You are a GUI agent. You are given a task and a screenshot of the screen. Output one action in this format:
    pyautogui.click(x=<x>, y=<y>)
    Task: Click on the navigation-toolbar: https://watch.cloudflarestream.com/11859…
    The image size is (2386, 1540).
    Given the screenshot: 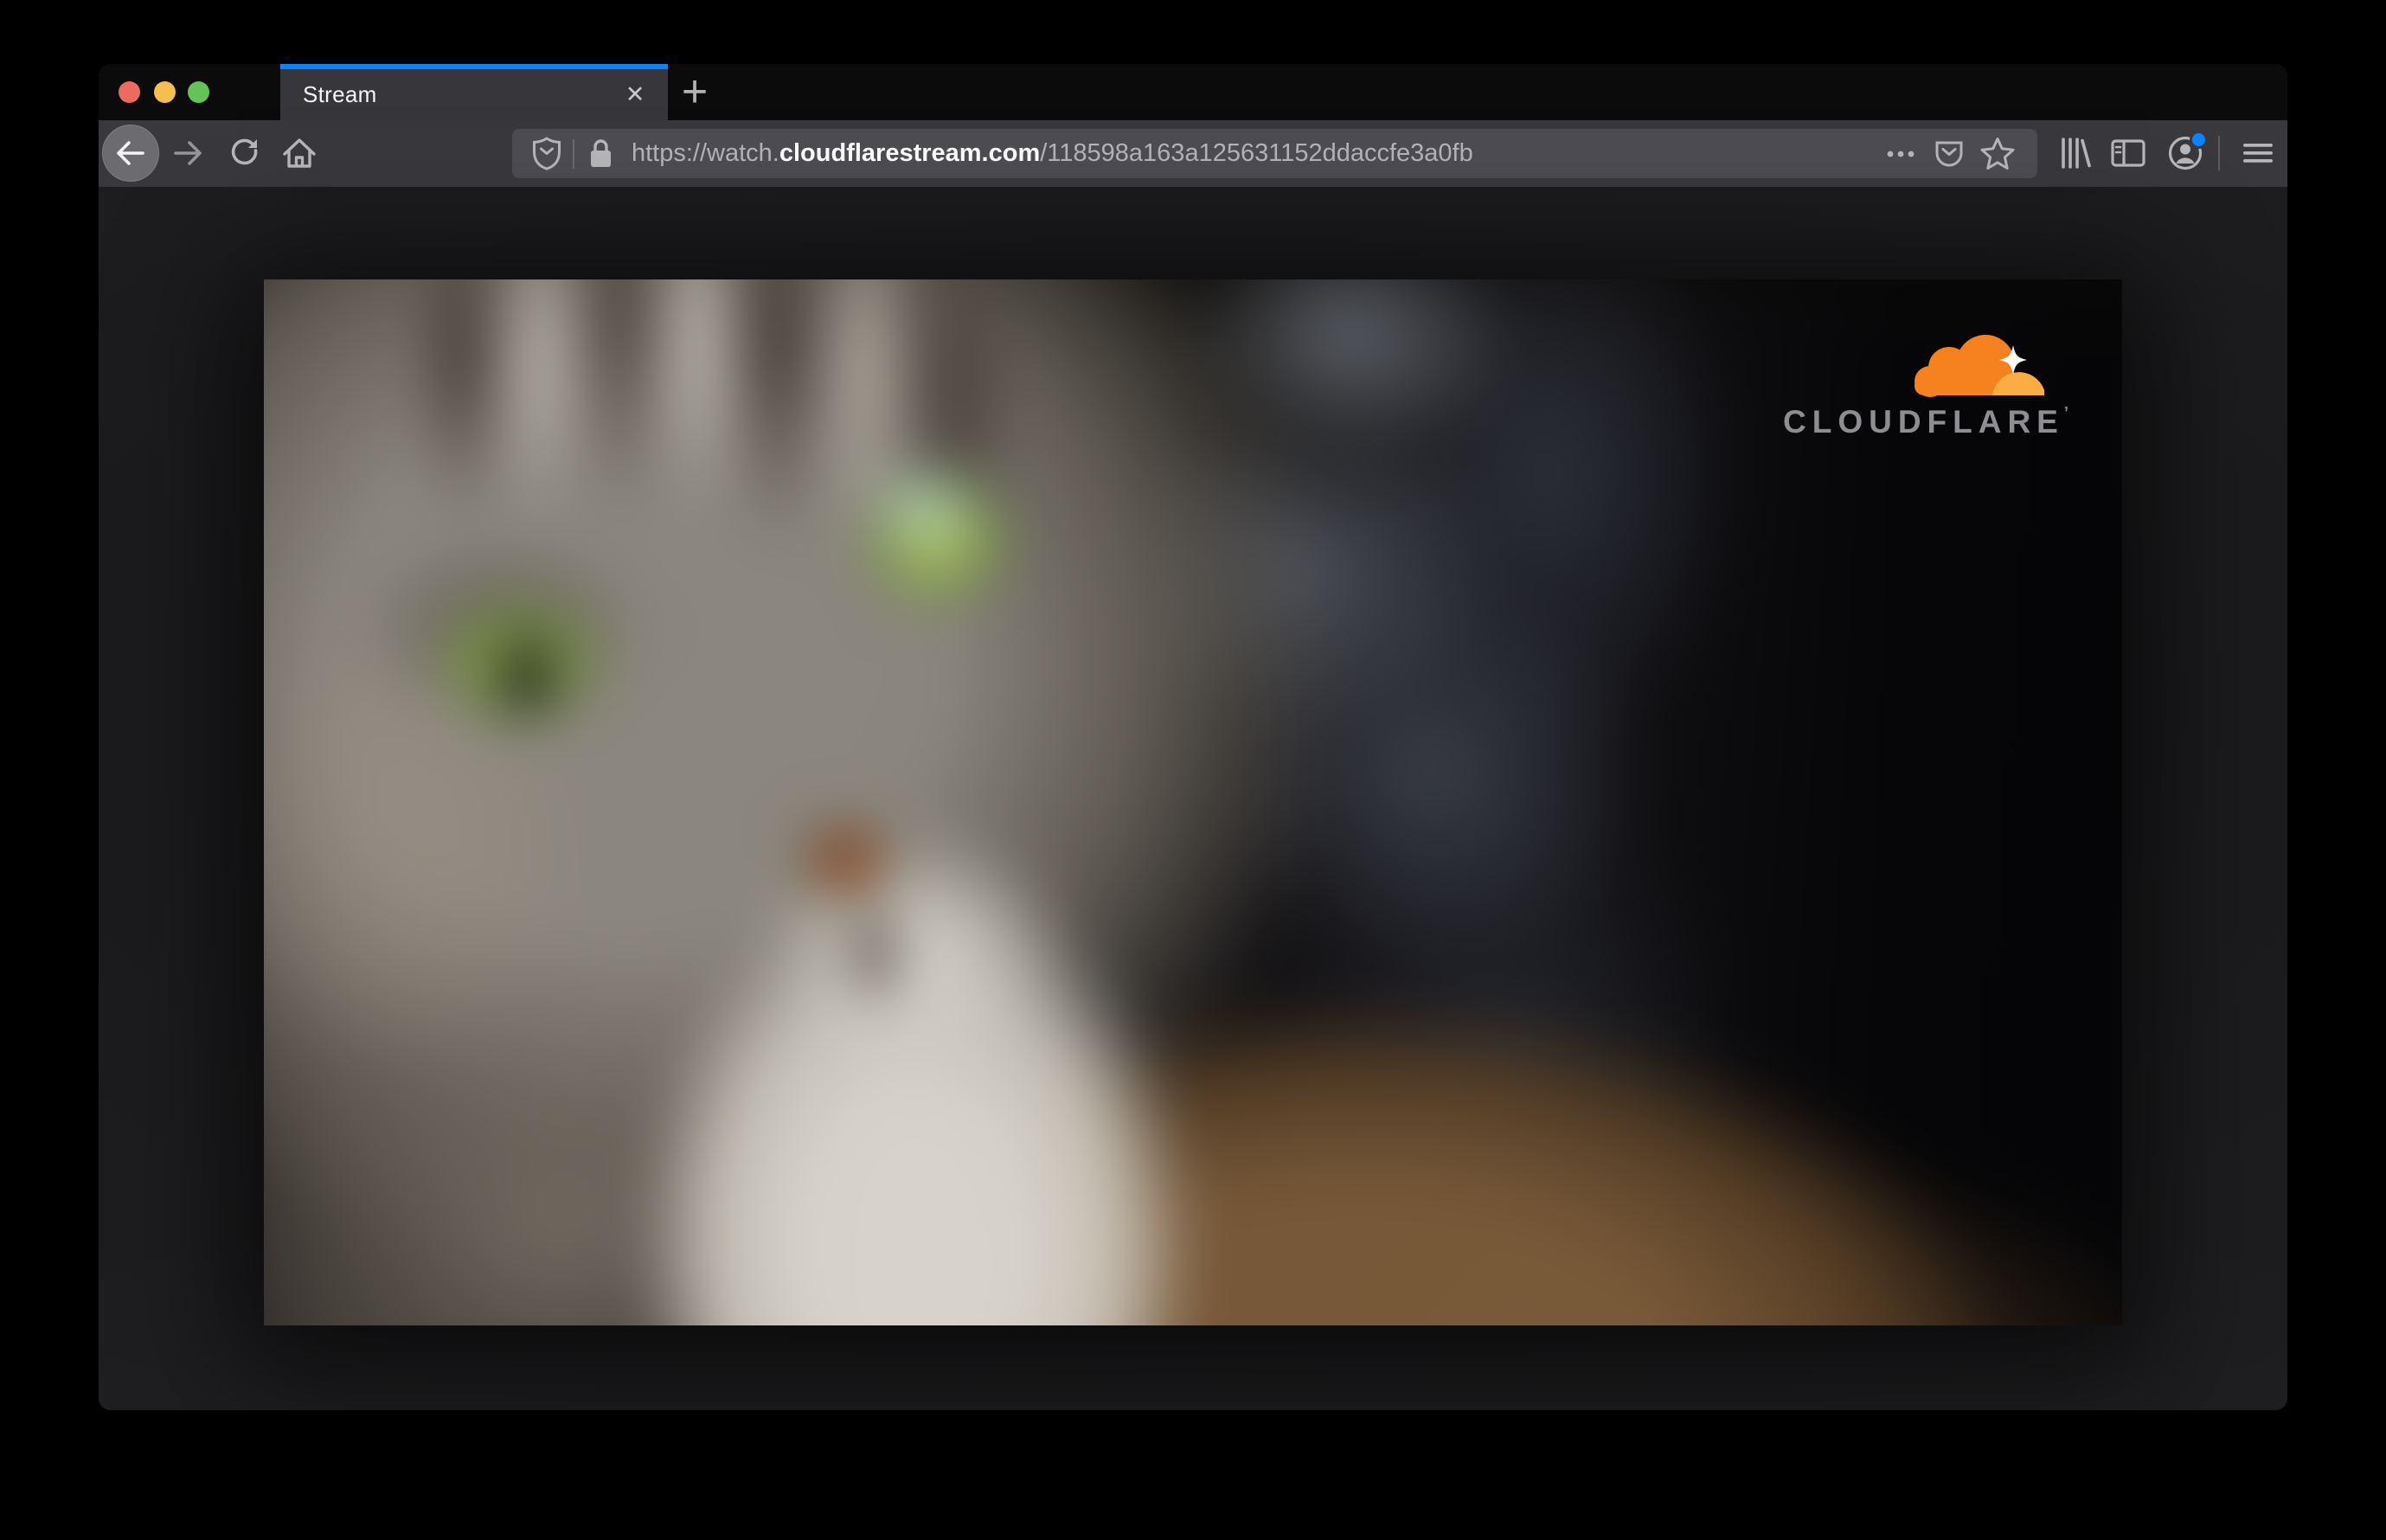 What is the action you would take?
    pyautogui.click(x=1193, y=155)
    